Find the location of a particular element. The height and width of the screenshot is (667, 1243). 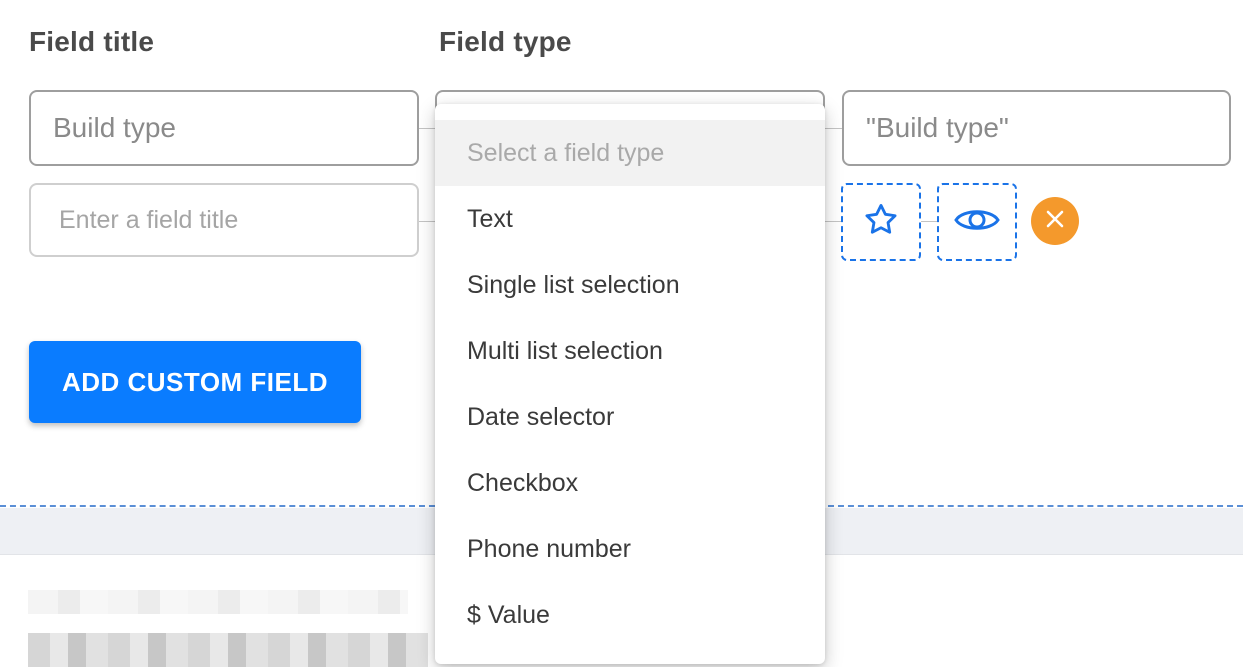

row1-connector is located at coordinates (427, 128).